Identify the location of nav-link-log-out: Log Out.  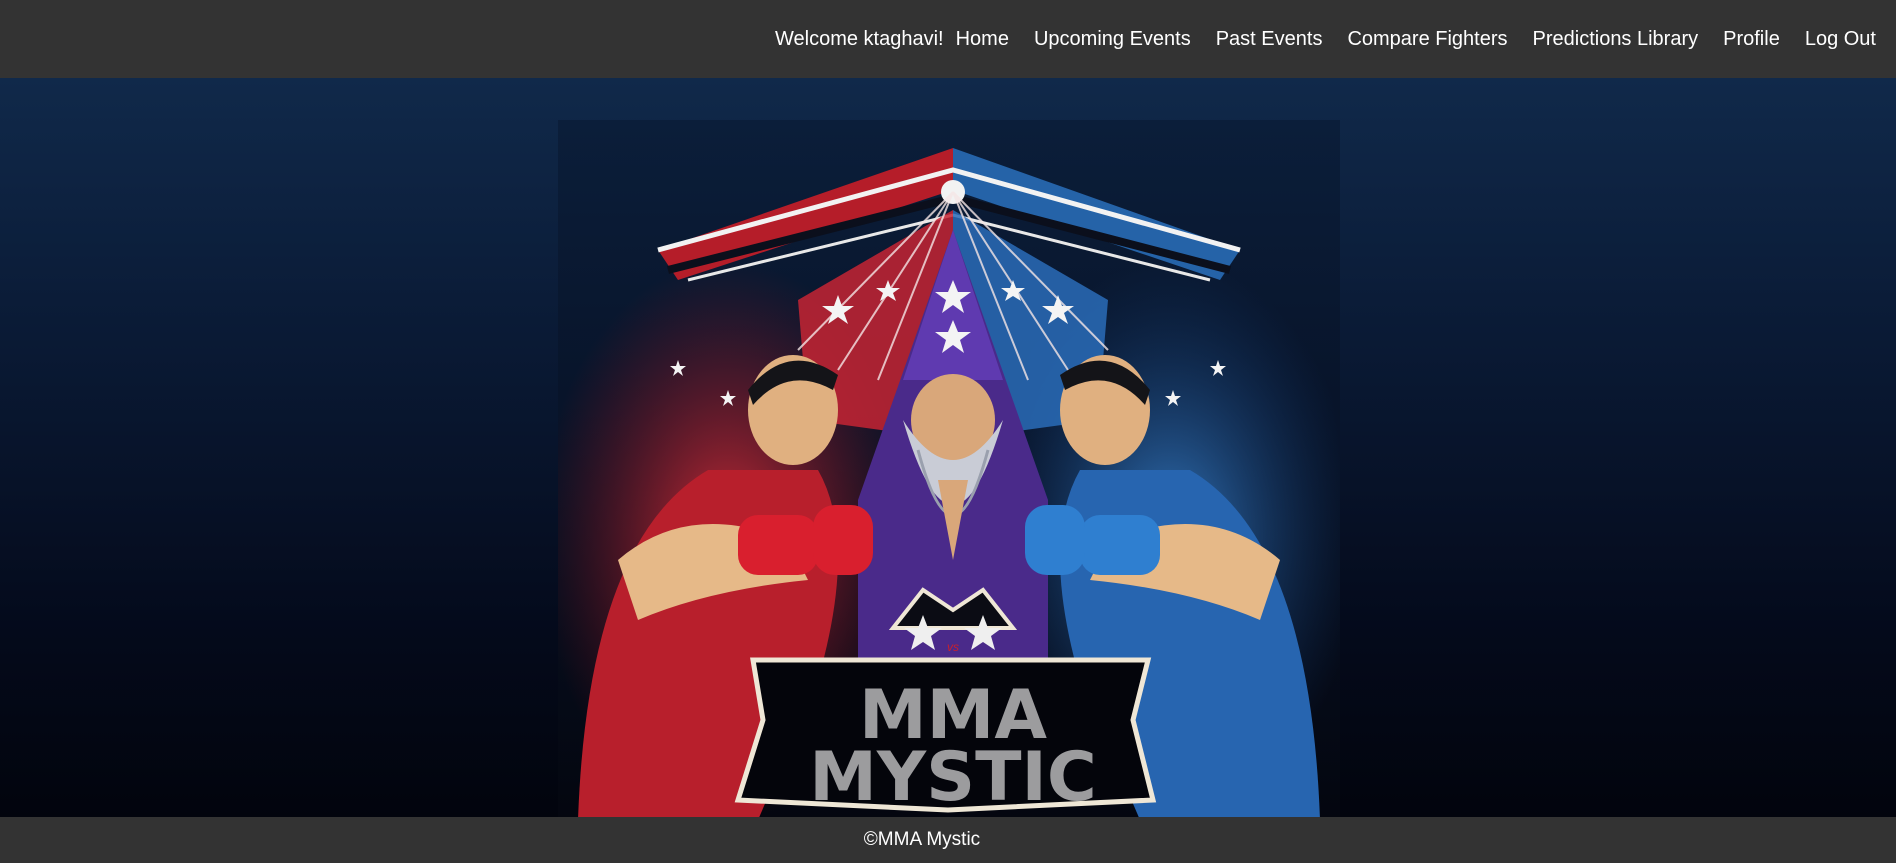
(1840, 39).